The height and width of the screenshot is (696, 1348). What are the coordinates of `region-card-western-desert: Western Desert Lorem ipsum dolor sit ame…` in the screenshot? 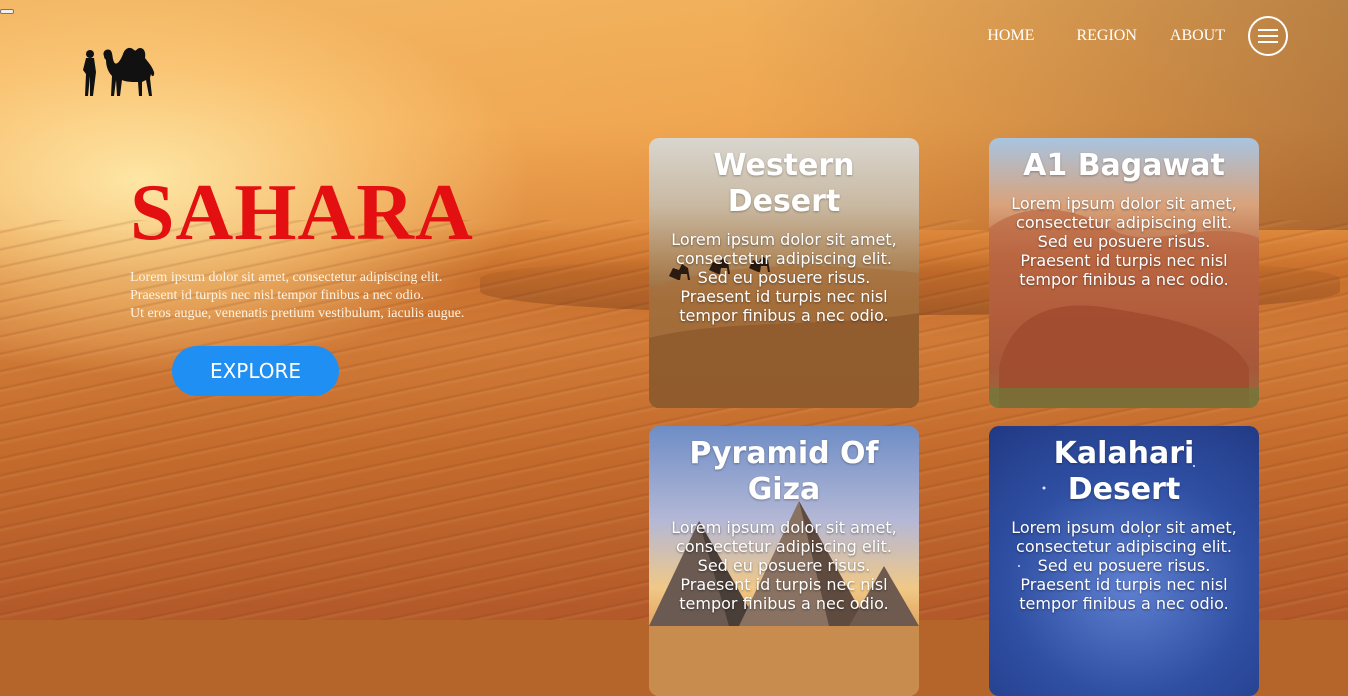 It's located at (784, 273).